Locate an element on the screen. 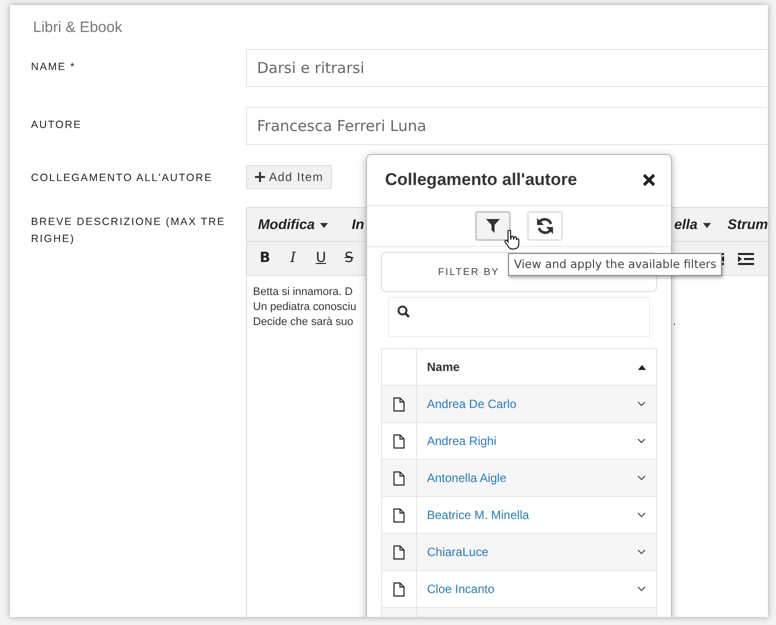 This screenshot has height=625, width=776. filter-icon is located at coordinates (493, 226).